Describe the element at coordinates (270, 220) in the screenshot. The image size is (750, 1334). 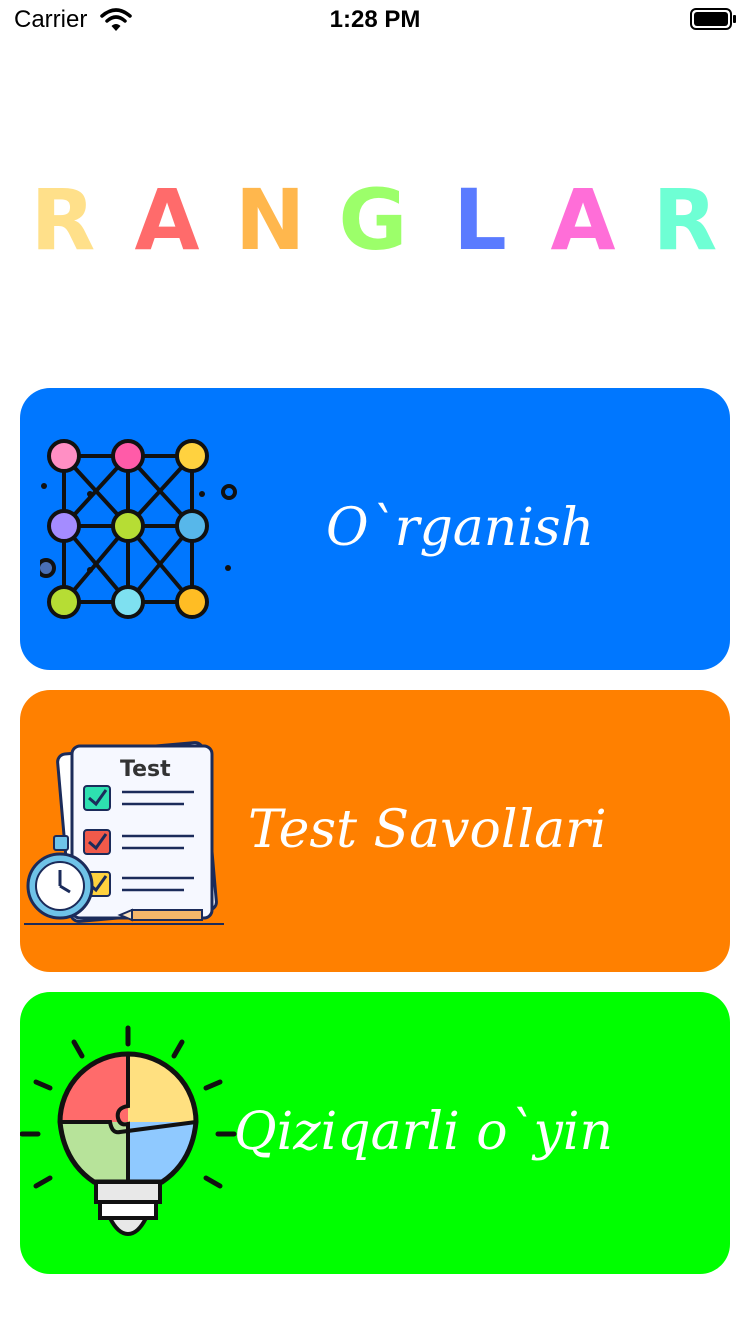
I see `title-letter: N` at that location.